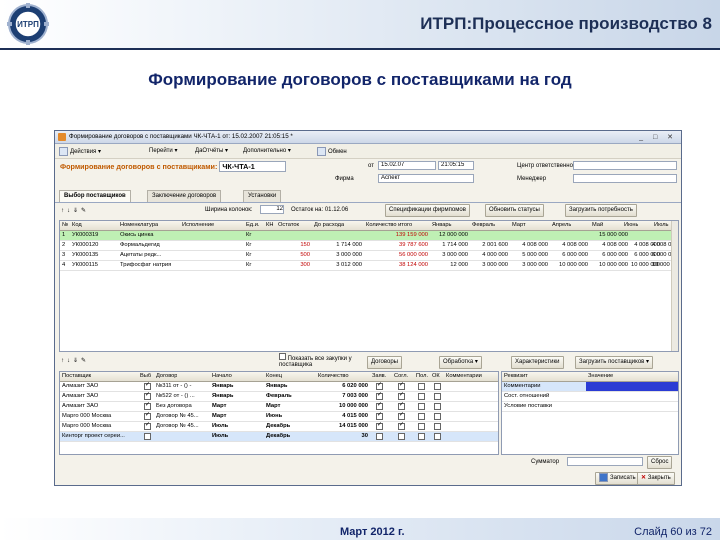 The image size is (720, 540). What do you see at coordinates (442, 225) in the screenshot?
I see `col-jan: Январь` at bounding box center [442, 225].